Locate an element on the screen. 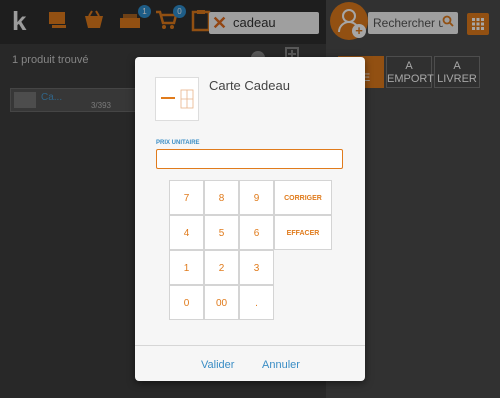  key-6: 6 is located at coordinates (256, 232).